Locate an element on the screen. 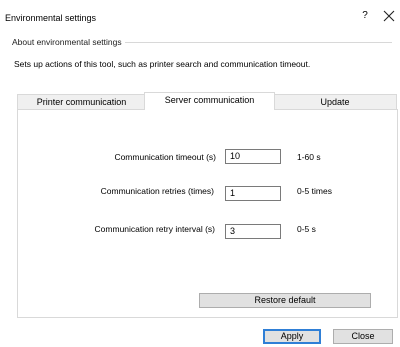 Image resolution: width=400 pixels, height=347 pixels. tab-printer-communication: Printer communication is located at coordinates (81, 101).